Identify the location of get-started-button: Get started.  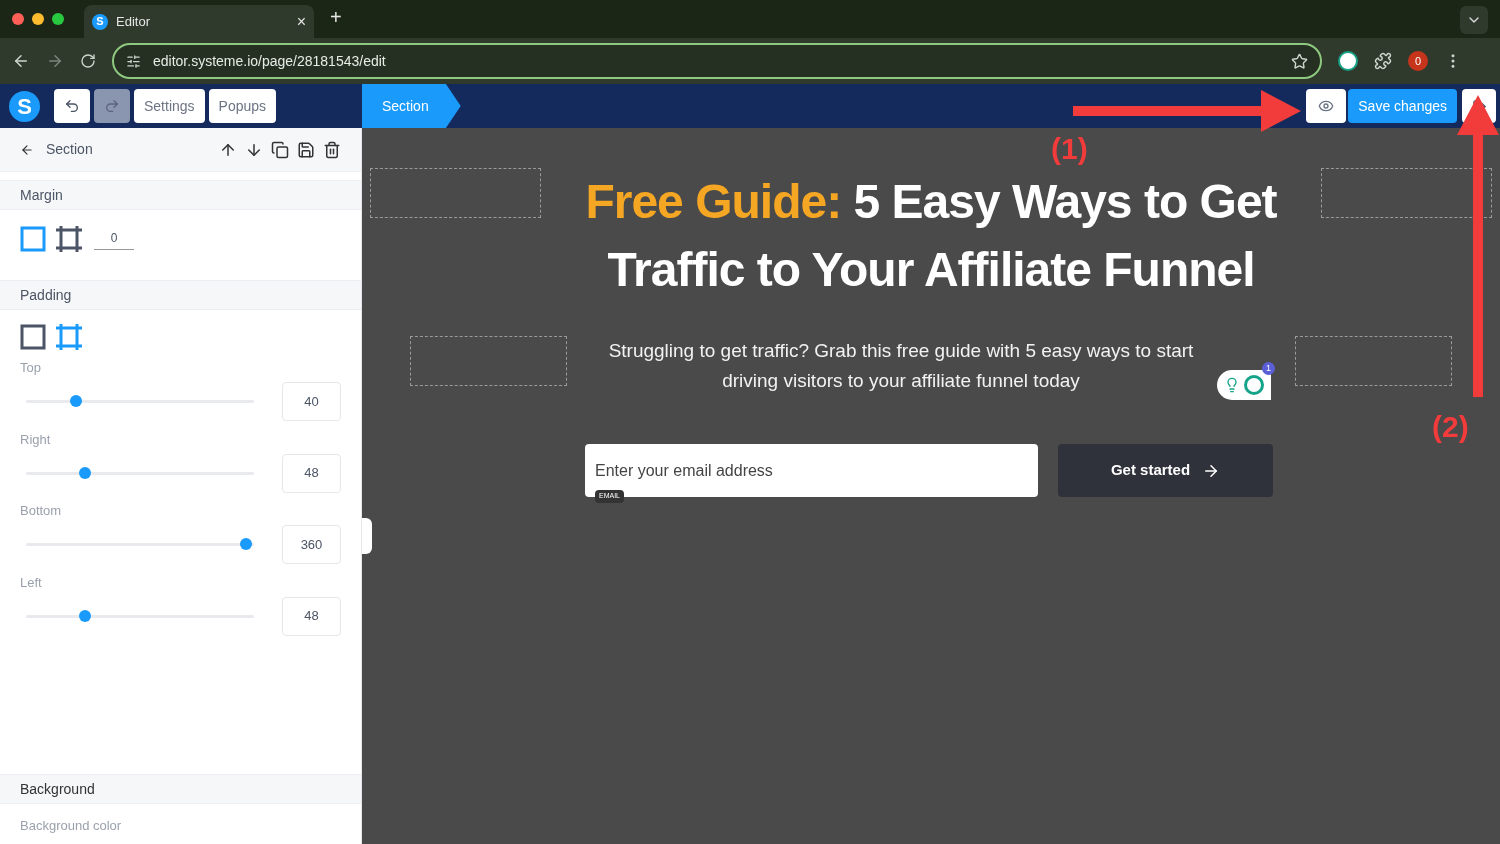
(1165, 470).